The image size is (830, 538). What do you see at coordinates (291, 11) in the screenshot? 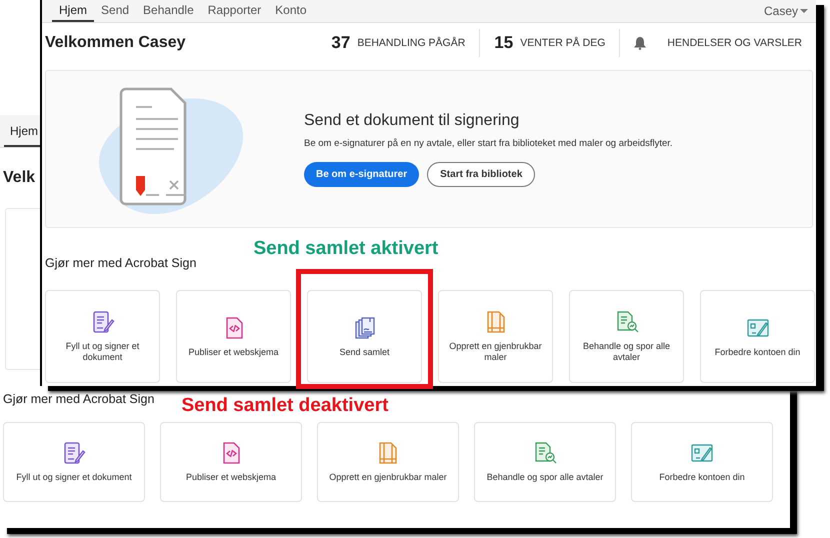
I see `nav-tab: Konto` at bounding box center [291, 11].